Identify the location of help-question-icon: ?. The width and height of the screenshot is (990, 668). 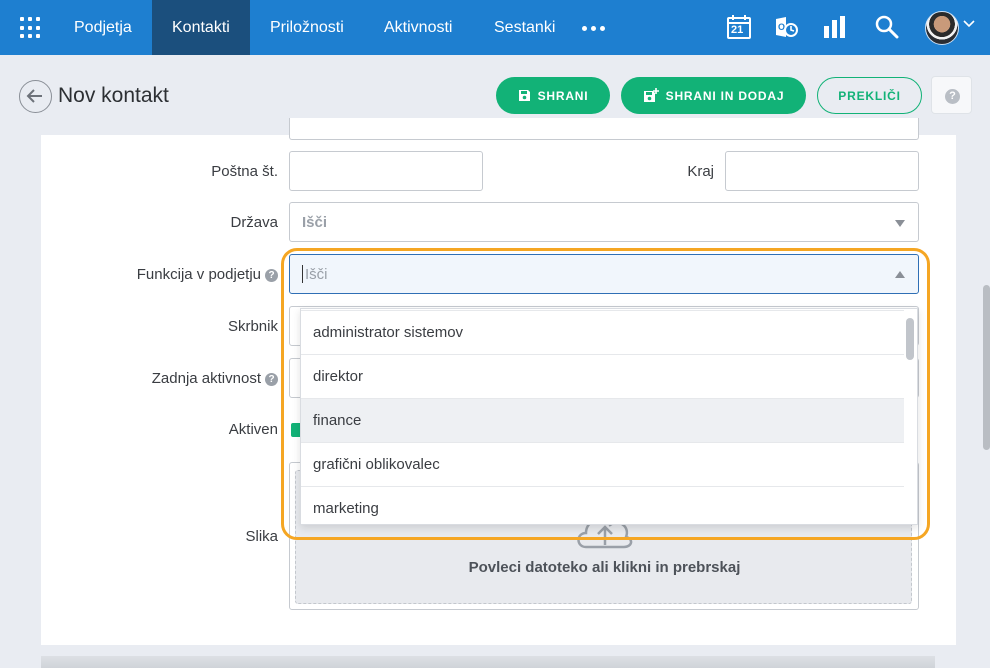
(952, 96).